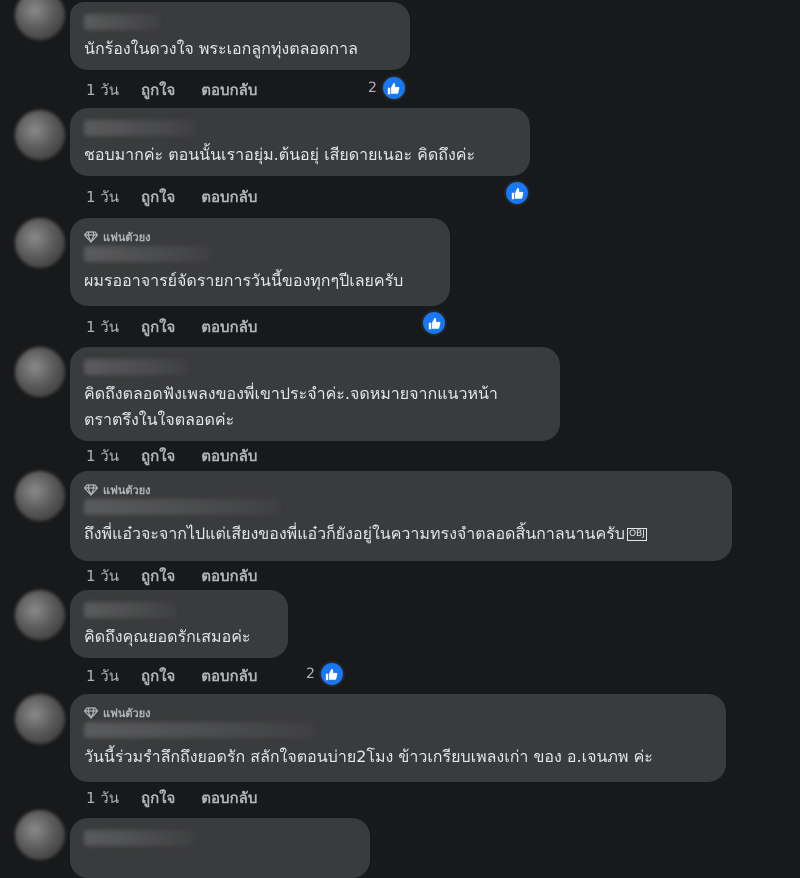  Describe the element at coordinates (636, 534) in the screenshot. I see `object-placeholder-glyph: OBJ` at that location.